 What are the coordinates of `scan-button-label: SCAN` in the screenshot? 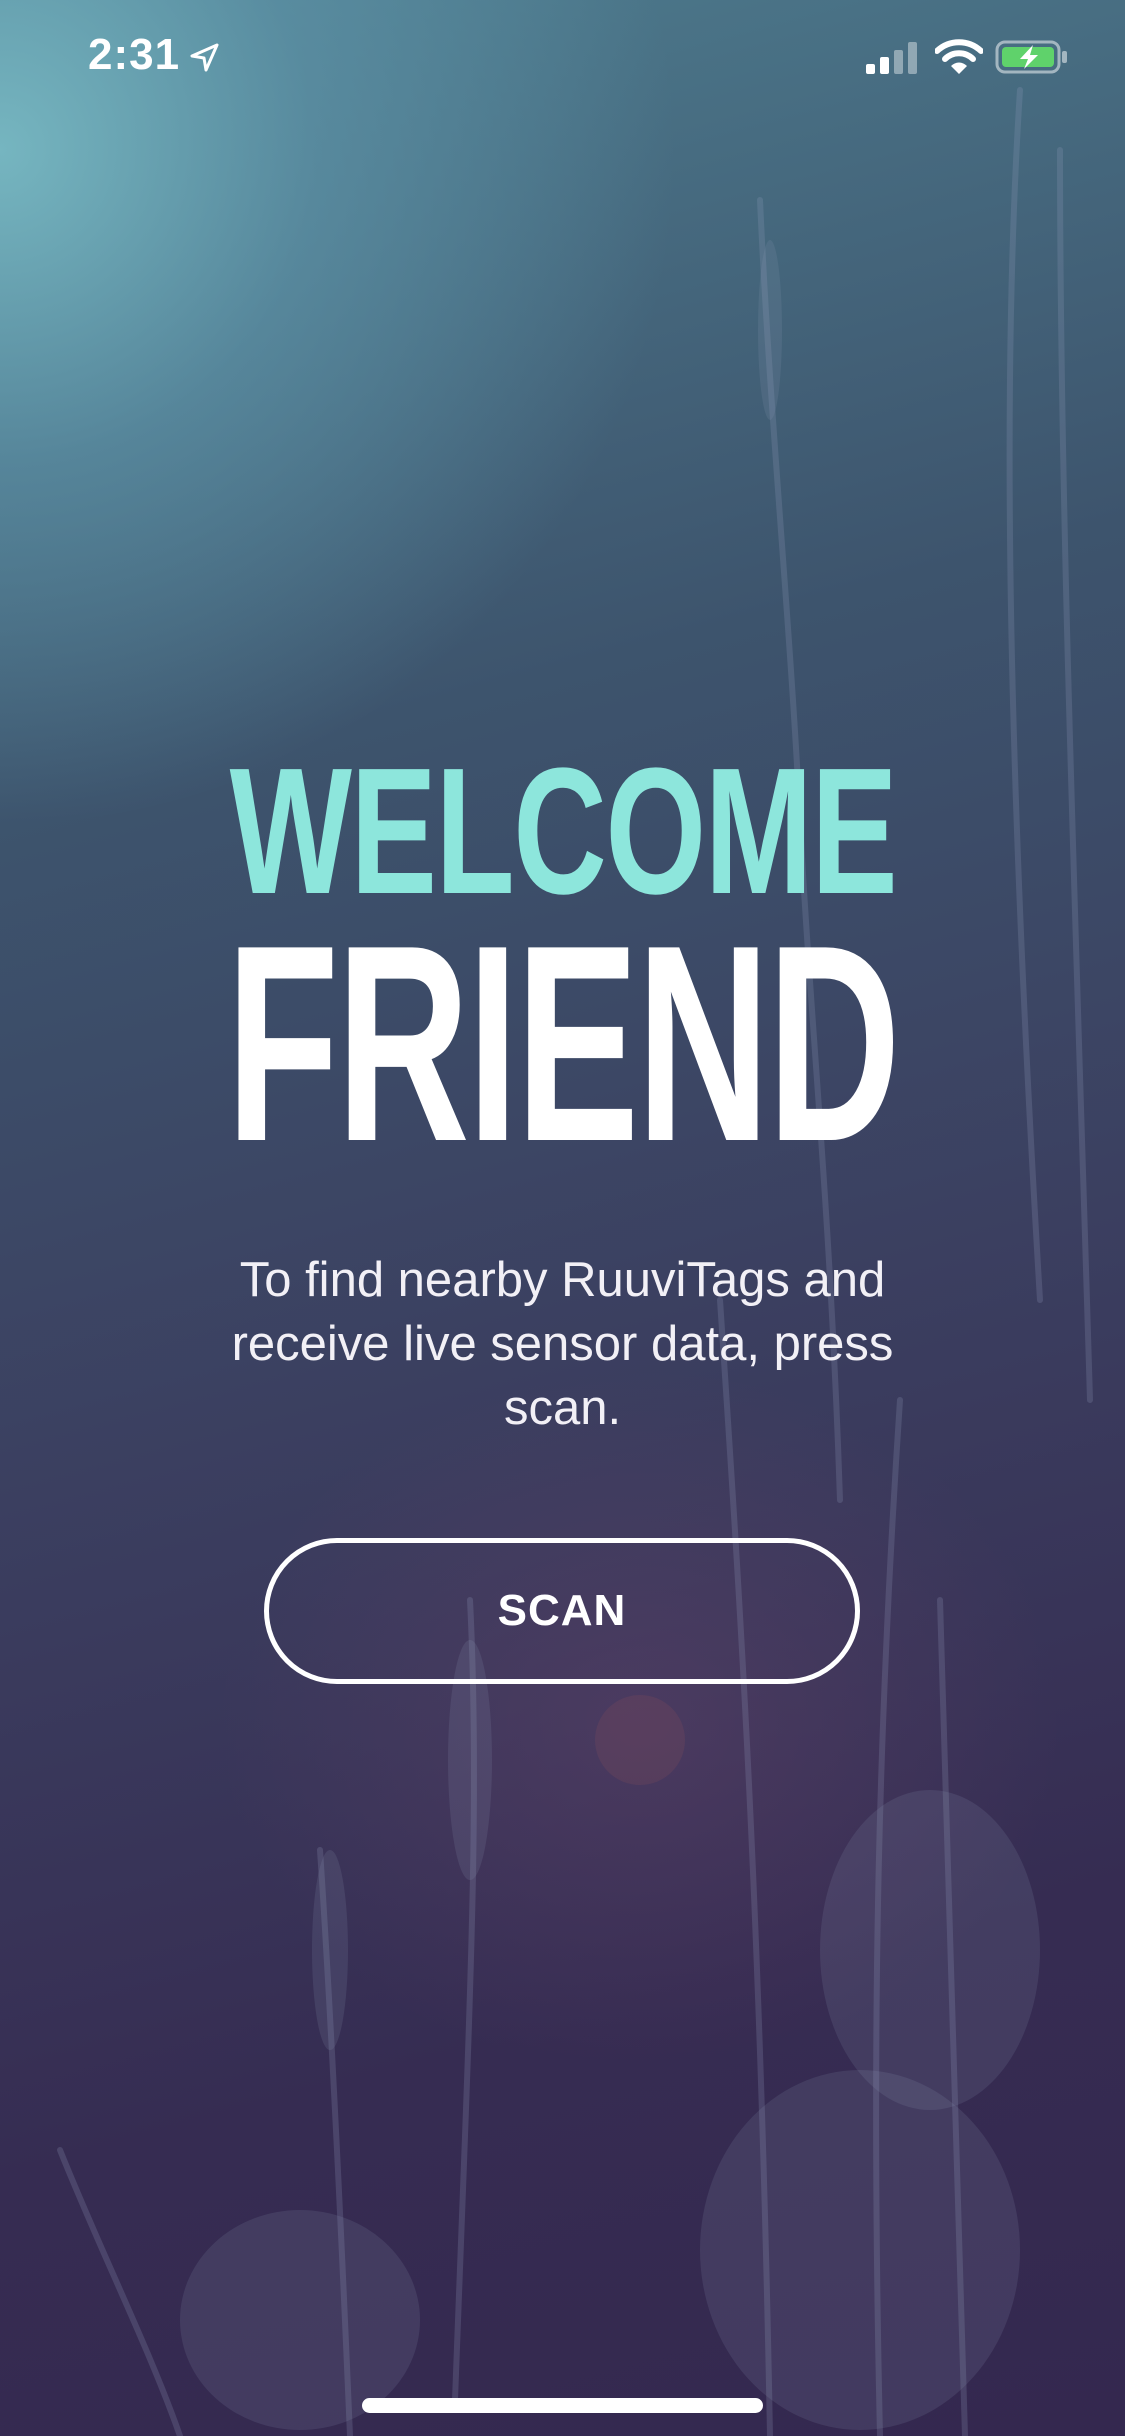 It's located at (562, 1610).